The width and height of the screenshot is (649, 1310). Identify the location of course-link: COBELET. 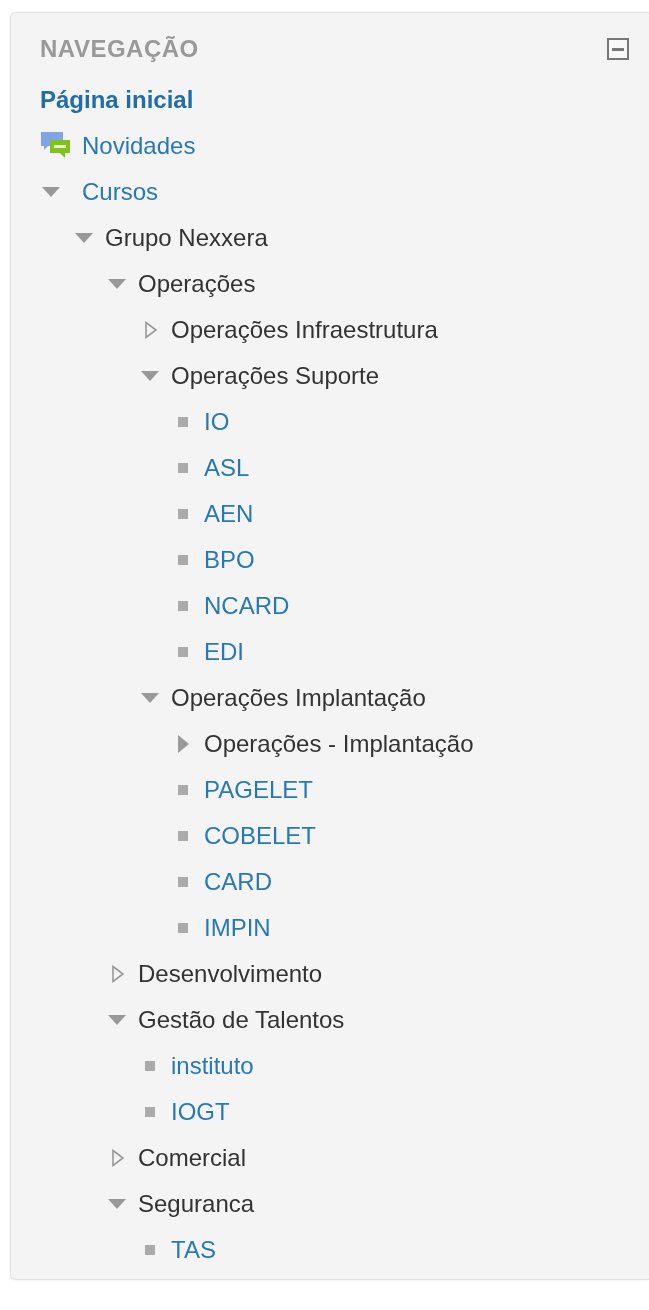
(260, 836).